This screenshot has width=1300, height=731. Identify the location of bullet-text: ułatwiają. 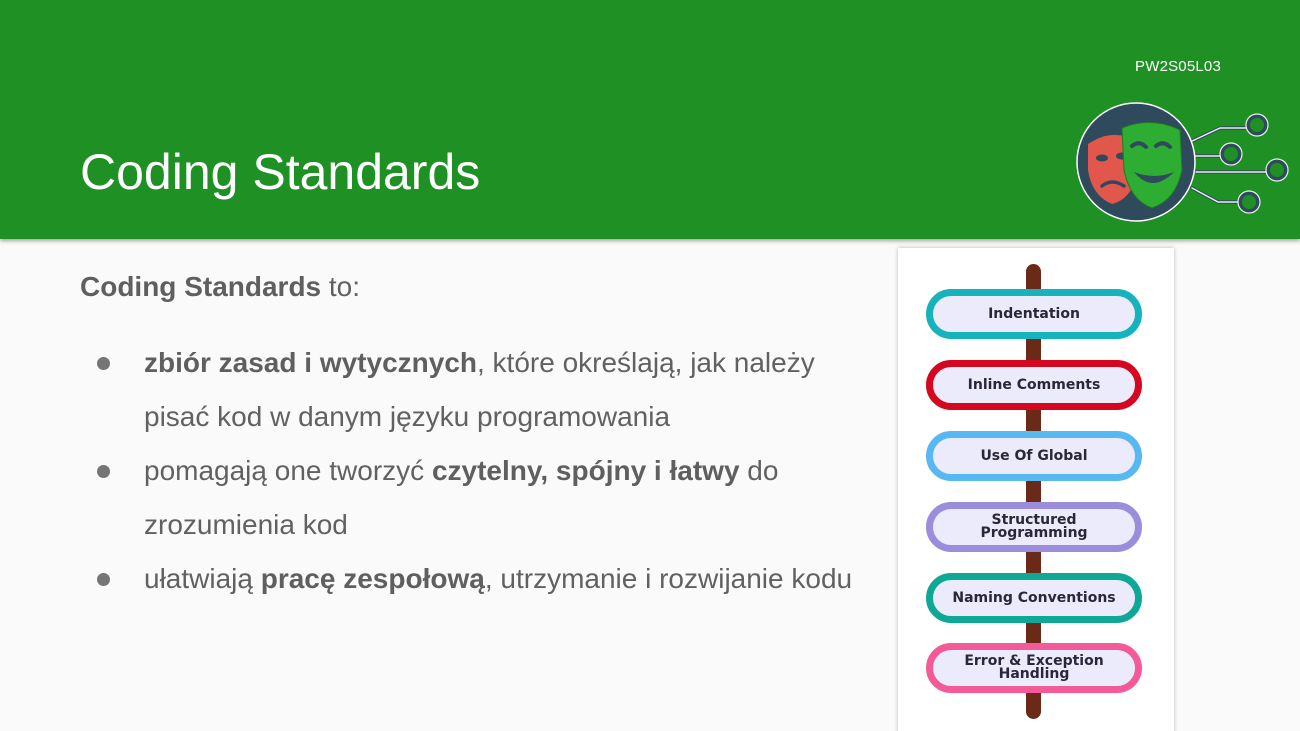
(202, 578).